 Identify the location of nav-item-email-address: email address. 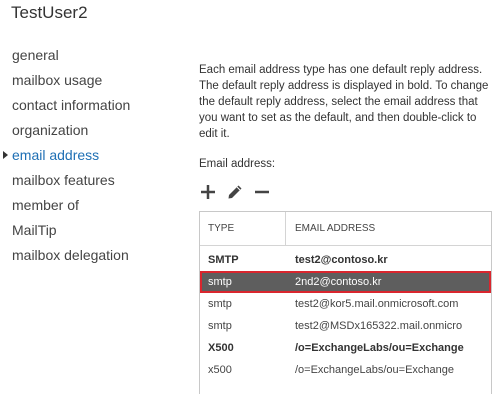
(95, 155).